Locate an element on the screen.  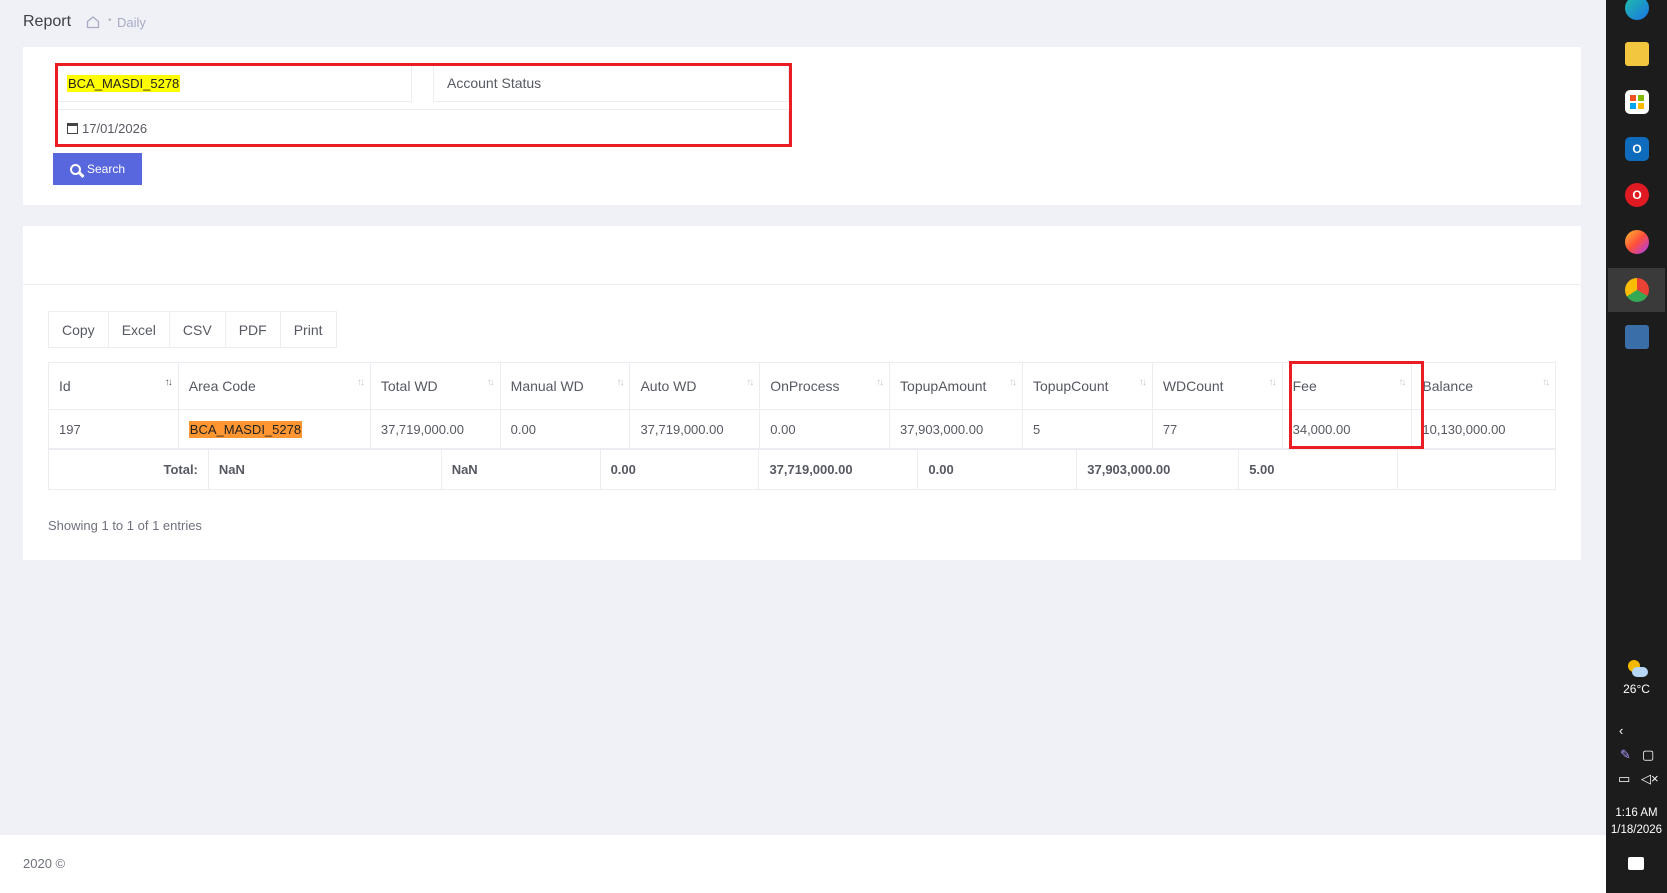
column-header-wd-count: WDCount ↑↓ is located at coordinates (1217, 386).